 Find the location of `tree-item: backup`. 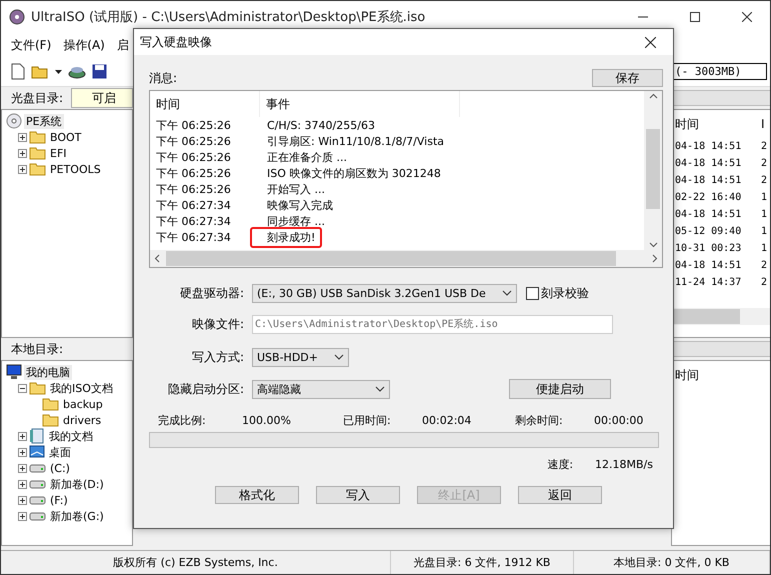

tree-item: backup is located at coordinates (83, 404).